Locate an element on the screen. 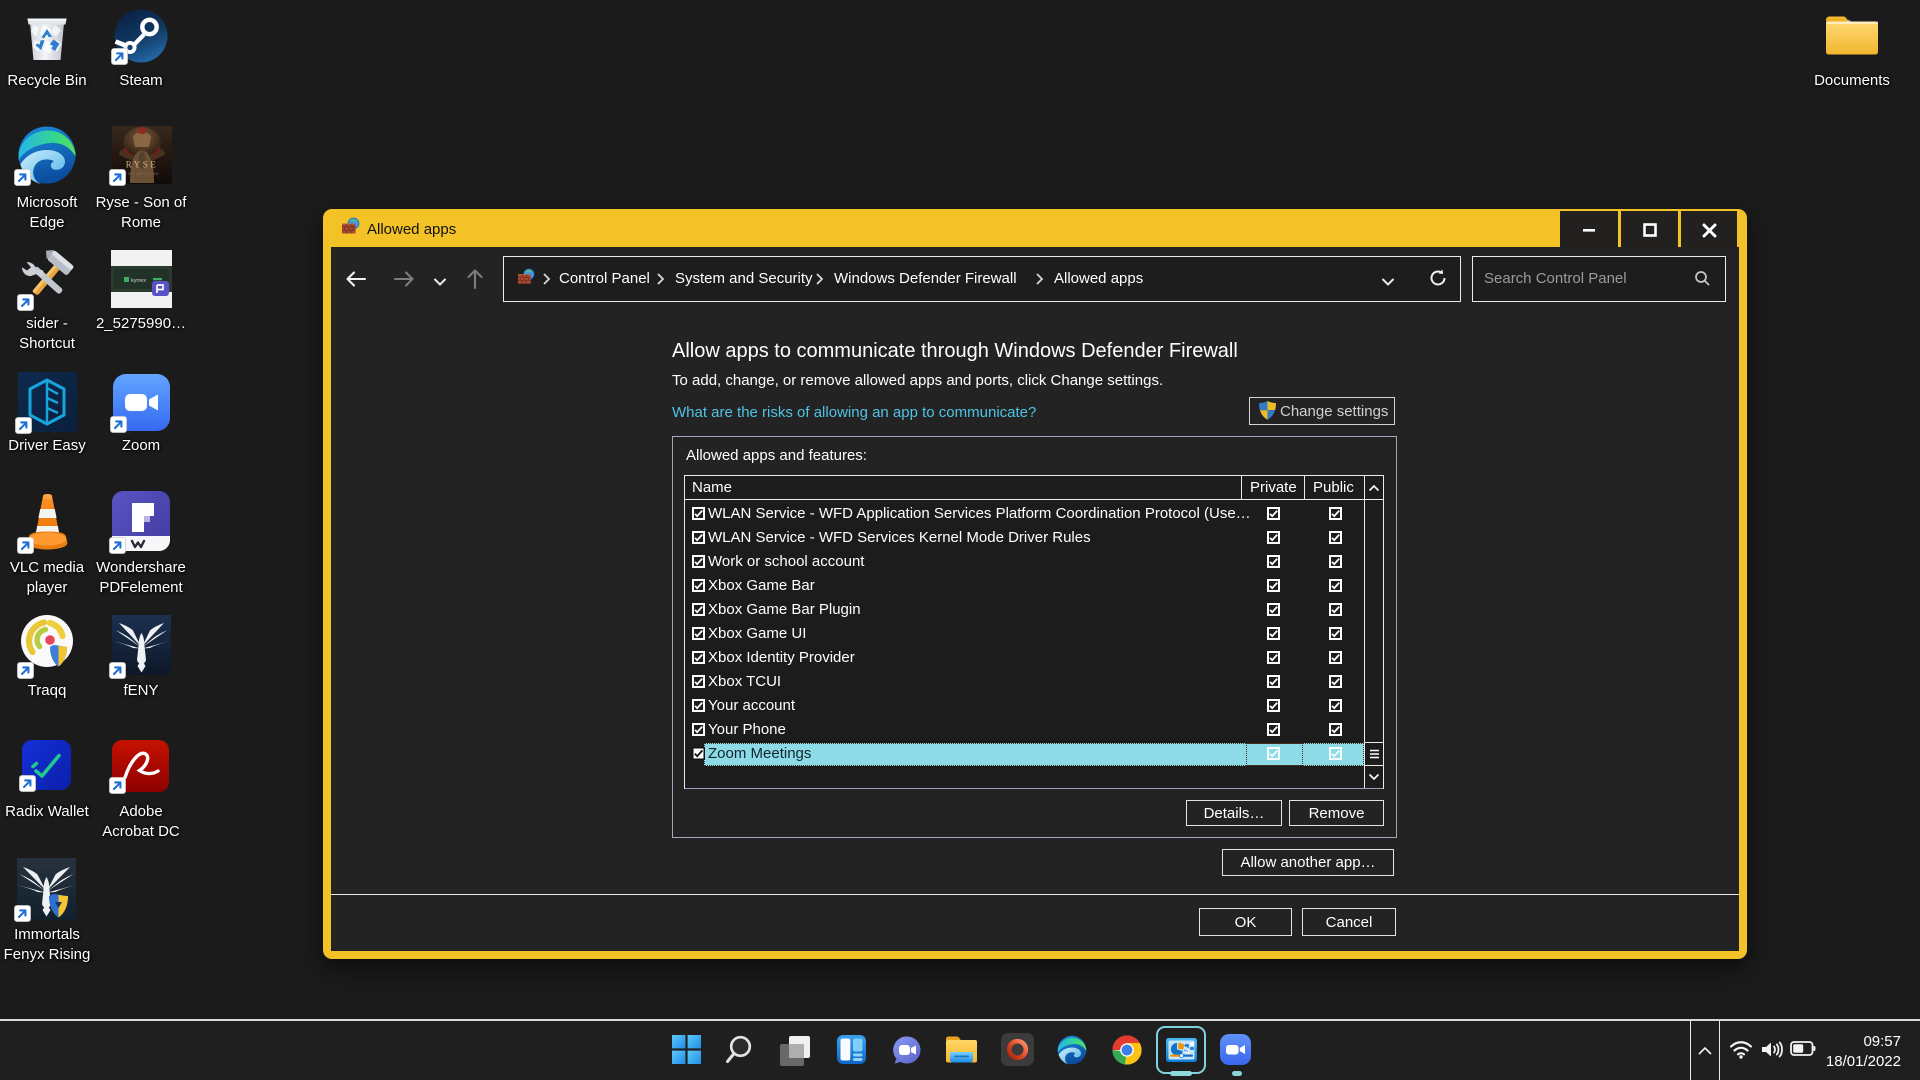  svg-text: RYSE is located at coordinates (142, 165).